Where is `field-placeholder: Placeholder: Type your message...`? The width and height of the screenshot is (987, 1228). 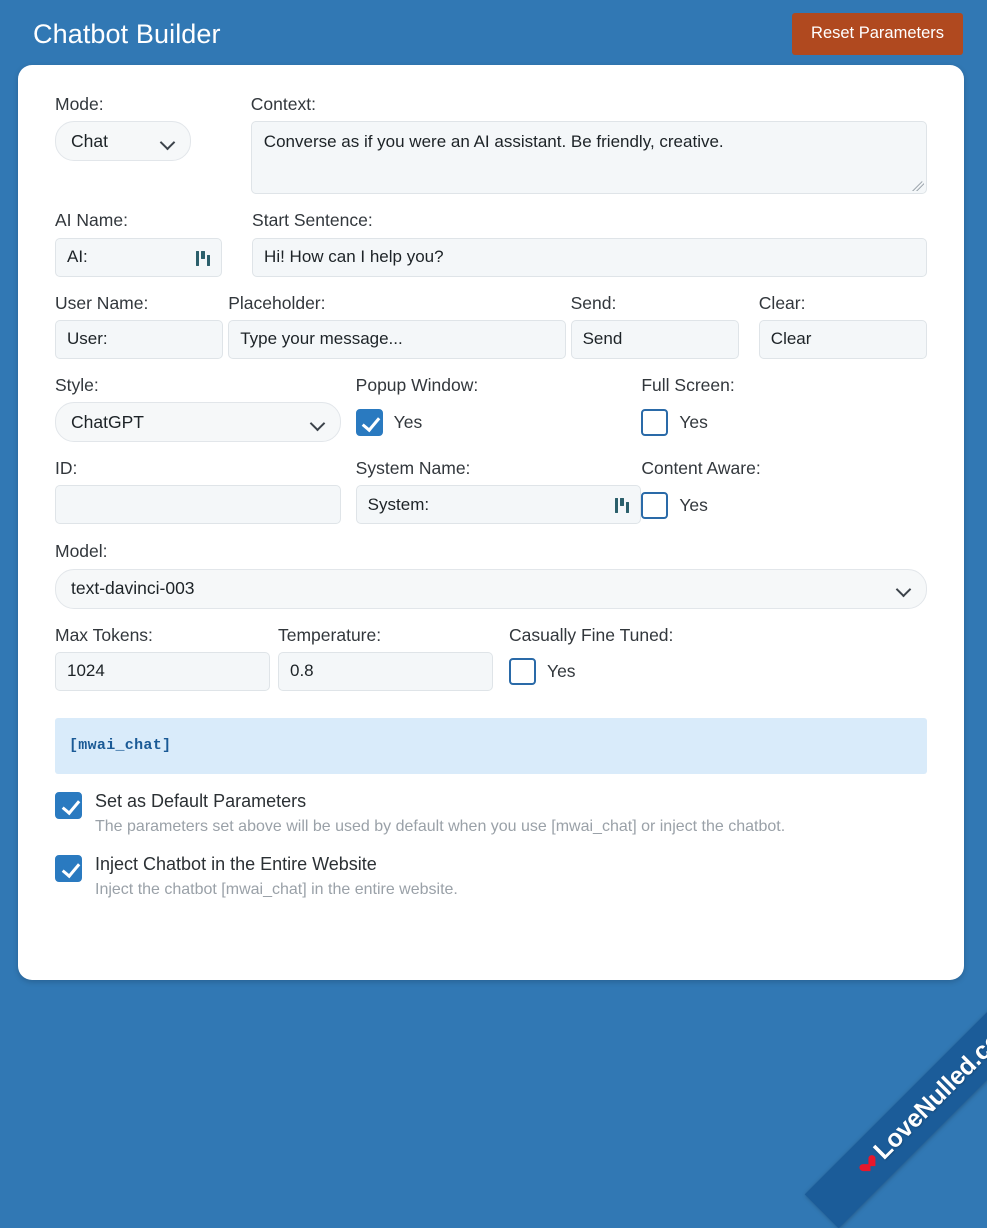 field-placeholder: Placeholder: Type your message... is located at coordinates (397, 325).